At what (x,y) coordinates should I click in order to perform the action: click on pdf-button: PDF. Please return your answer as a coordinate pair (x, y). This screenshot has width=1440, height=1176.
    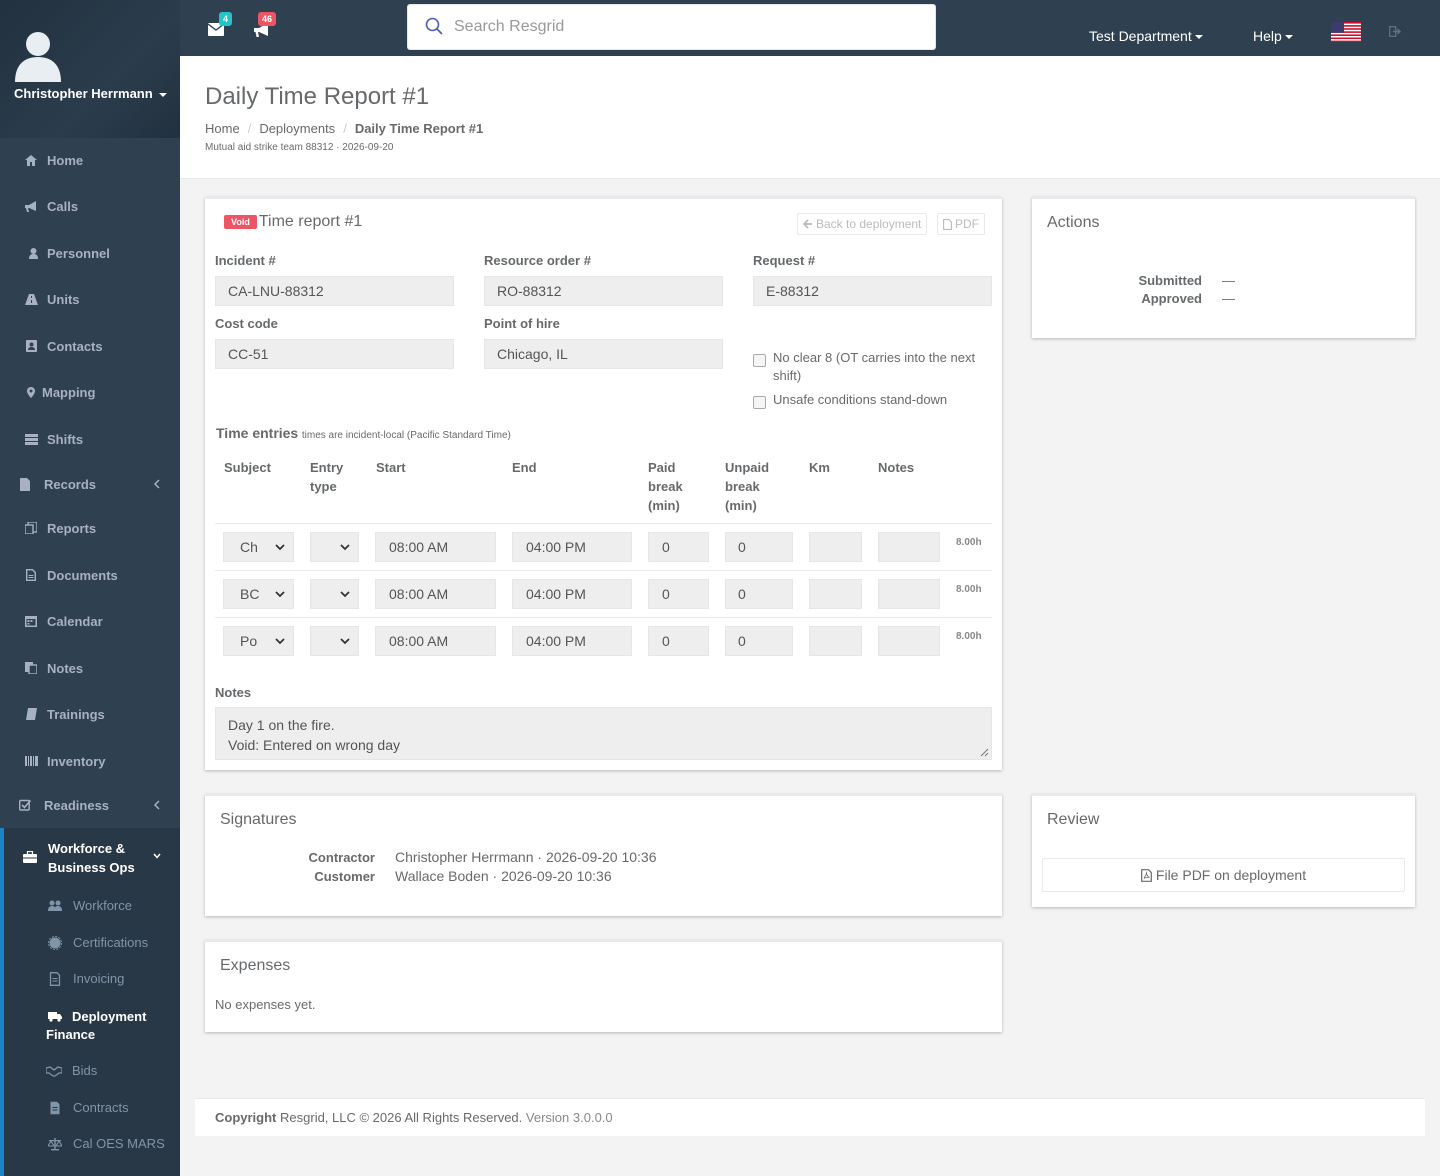
    Looking at the image, I should click on (961, 224).